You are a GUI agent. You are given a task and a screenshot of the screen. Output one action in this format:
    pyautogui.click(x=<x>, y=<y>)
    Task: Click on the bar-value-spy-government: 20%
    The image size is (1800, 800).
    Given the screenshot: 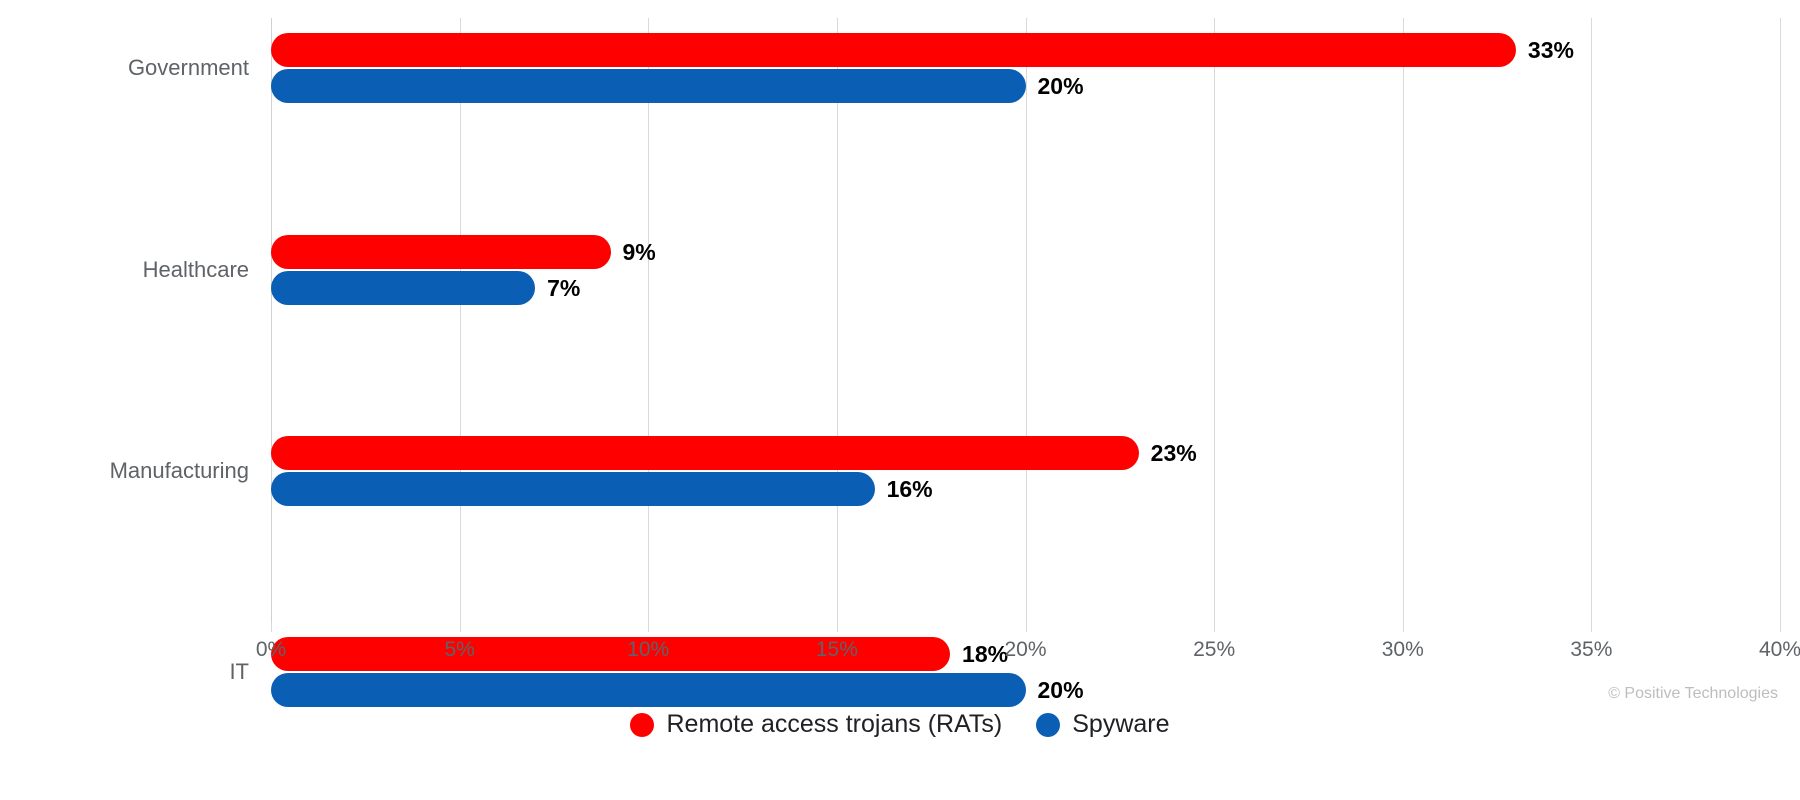 What is the action you would take?
    pyautogui.click(x=1060, y=86)
    